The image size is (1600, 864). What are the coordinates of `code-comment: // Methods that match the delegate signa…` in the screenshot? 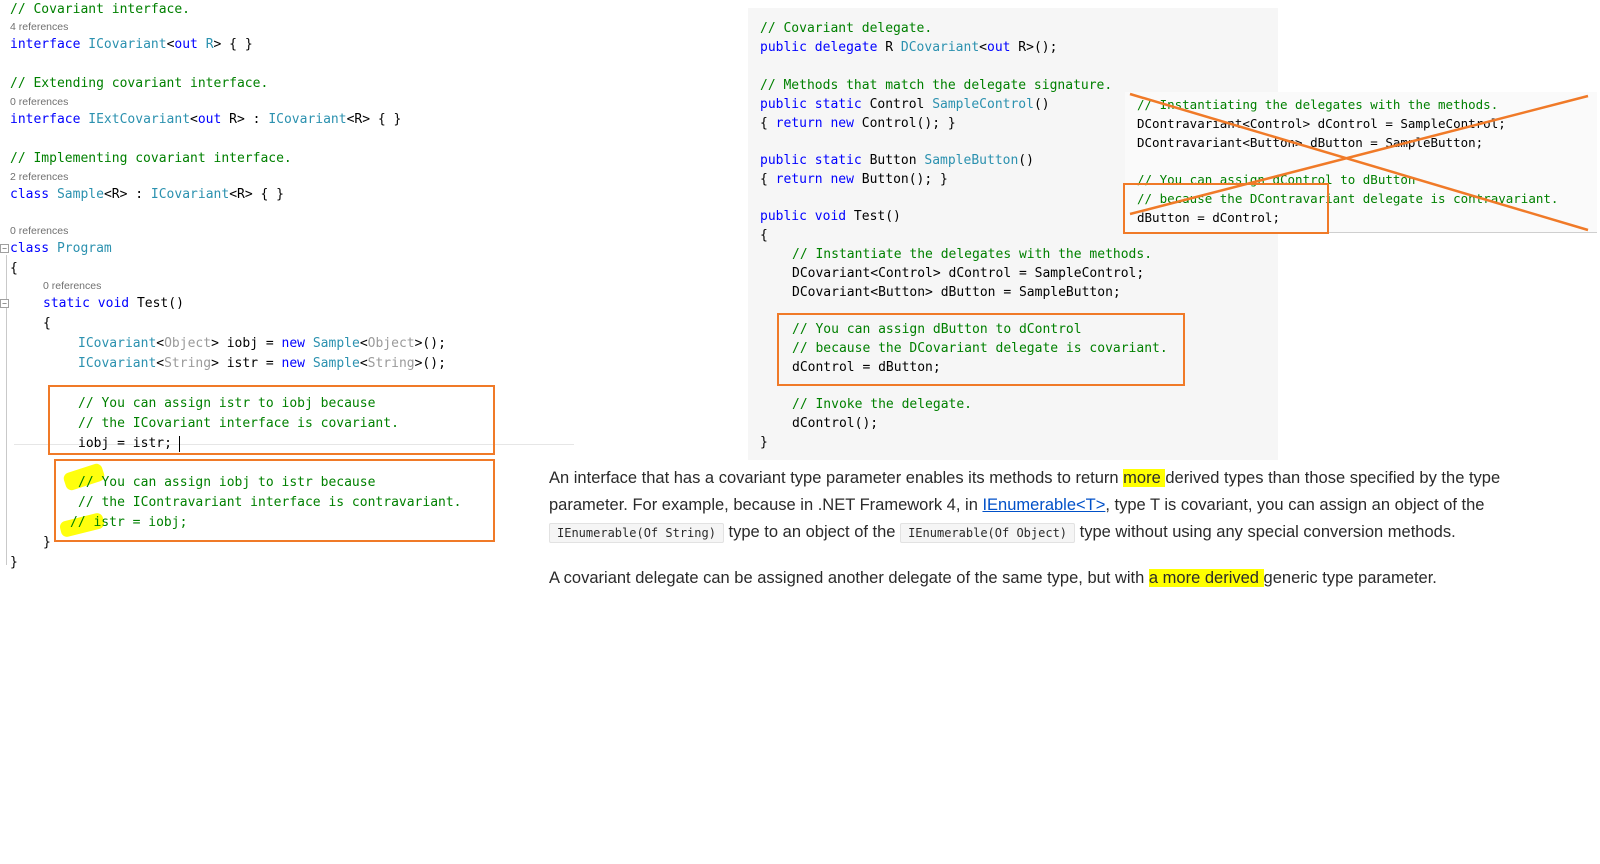 It's located at (936, 85).